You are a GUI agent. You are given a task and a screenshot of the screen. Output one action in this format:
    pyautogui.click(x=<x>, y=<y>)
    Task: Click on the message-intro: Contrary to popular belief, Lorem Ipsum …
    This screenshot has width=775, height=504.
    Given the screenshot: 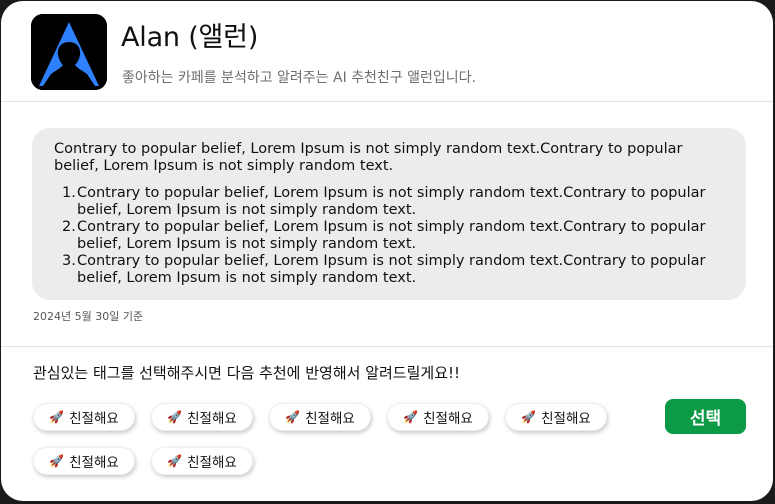 What is the action you would take?
    pyautogui.click(x=368, y=157)
    